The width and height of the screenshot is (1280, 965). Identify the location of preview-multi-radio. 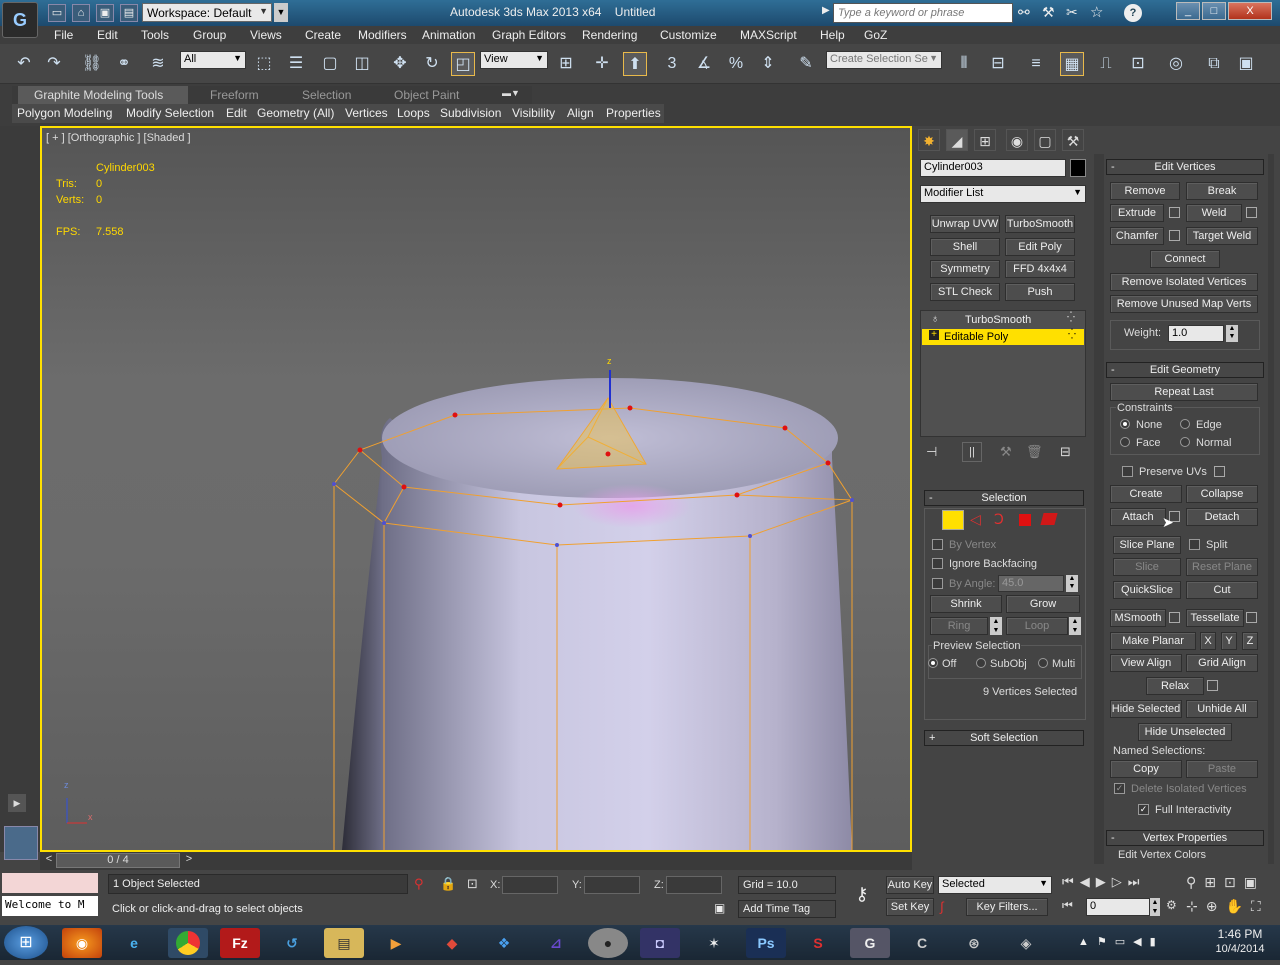
(1043, 663).